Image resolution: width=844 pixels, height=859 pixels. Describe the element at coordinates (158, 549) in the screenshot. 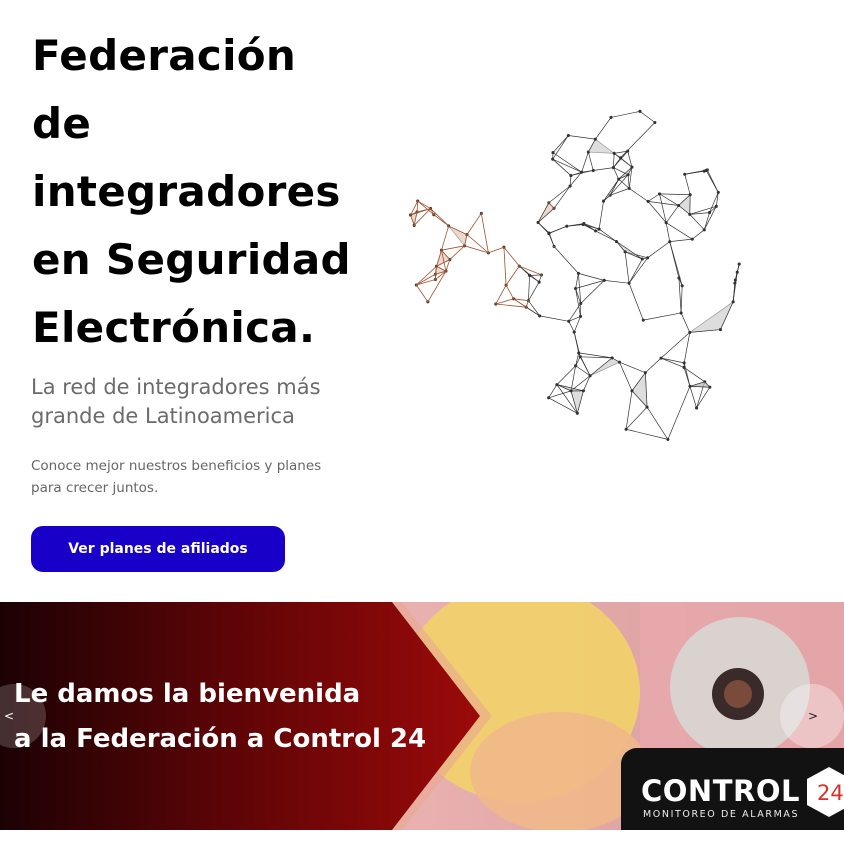

I see `affiliate-plans-button: Ver planes de afiliados` at that location.